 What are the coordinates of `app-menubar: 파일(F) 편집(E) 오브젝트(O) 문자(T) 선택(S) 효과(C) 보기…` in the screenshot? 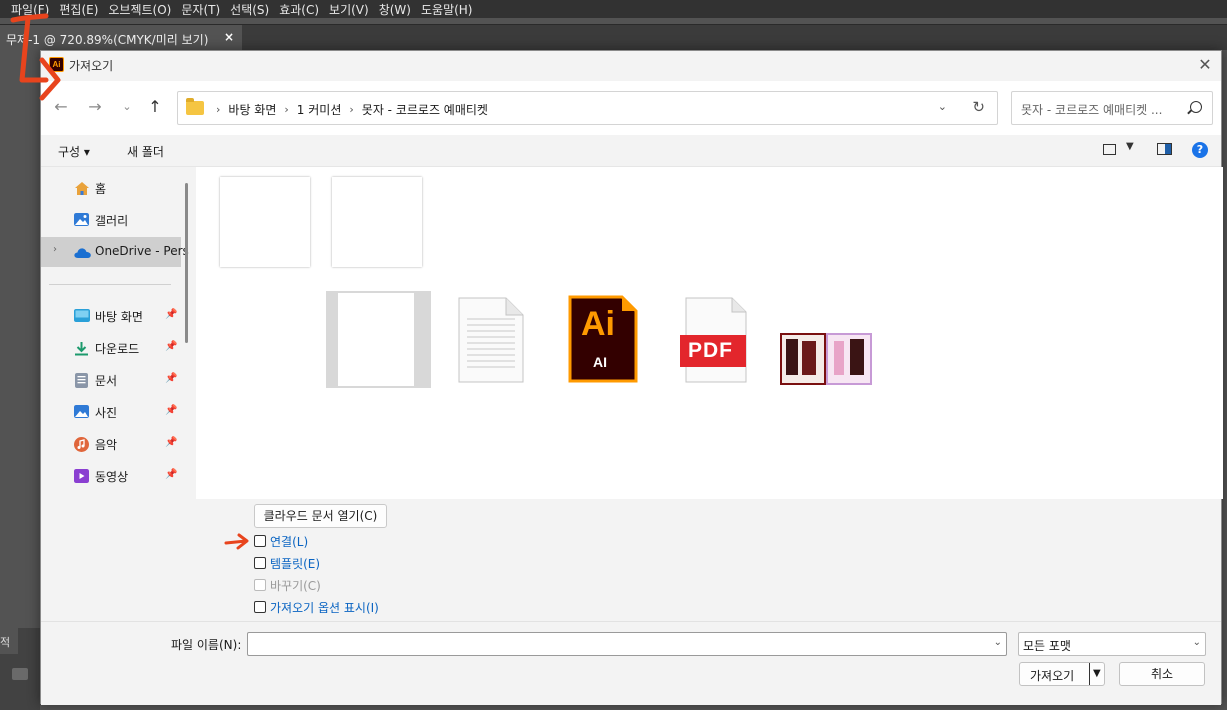 It's located at (613, 9).